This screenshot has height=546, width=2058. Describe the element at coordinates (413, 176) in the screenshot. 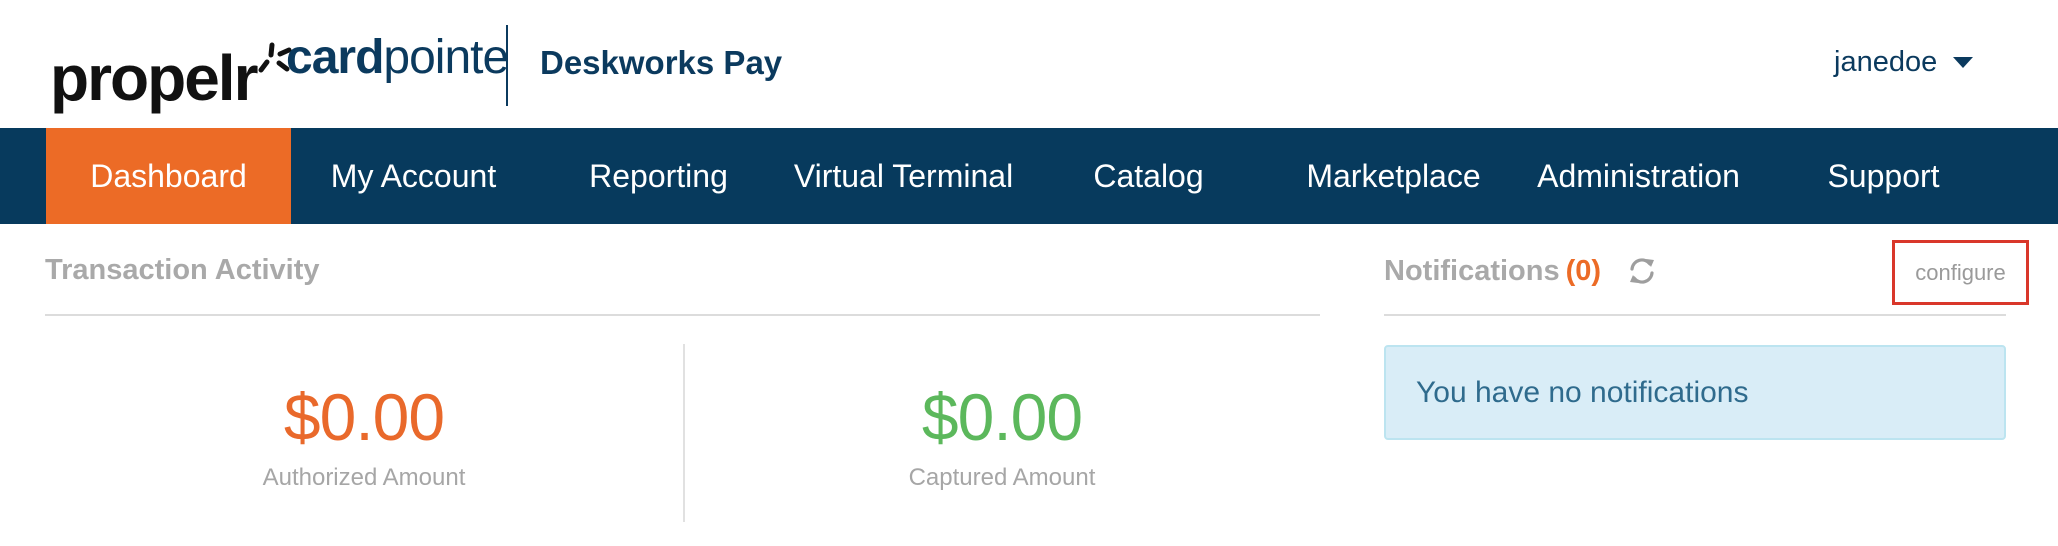

I see `nav-item-my-account: My Account` at that location.